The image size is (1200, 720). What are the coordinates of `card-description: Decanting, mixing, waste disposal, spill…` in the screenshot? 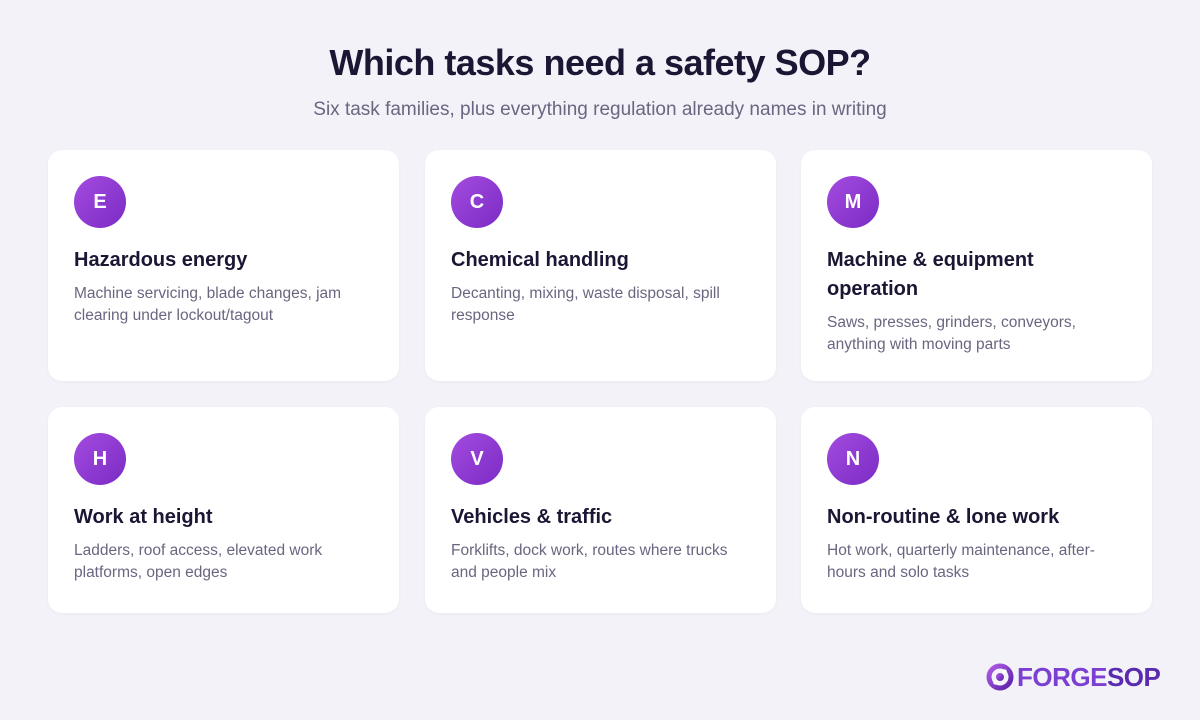 It's located at (585, 304).